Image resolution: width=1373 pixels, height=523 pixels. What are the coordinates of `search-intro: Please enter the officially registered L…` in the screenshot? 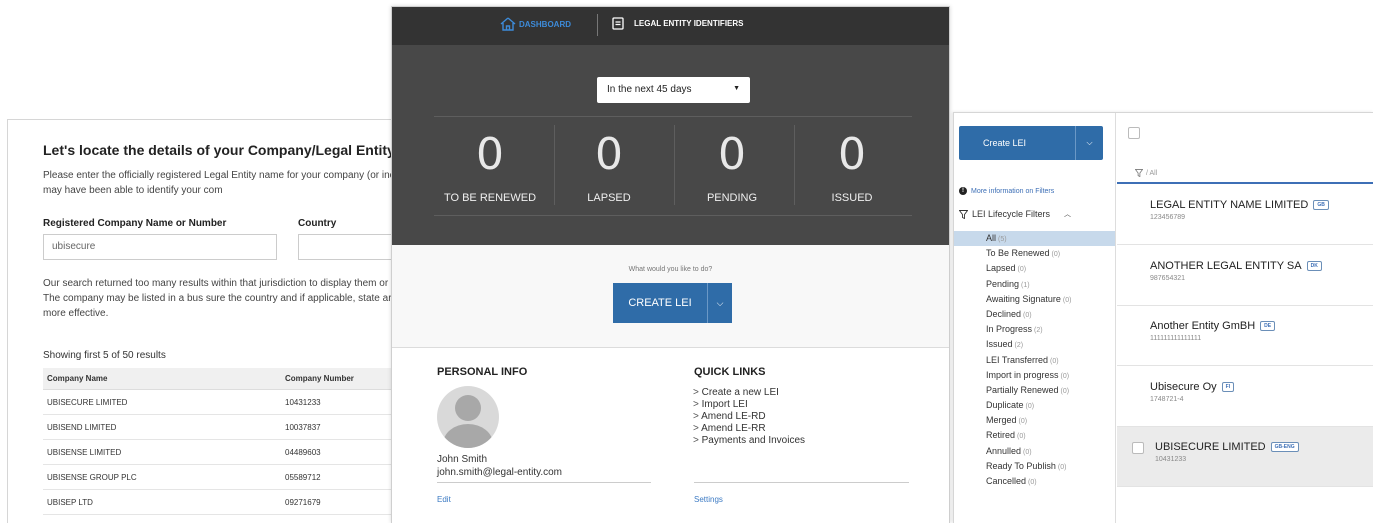 It's located at (224, 183).